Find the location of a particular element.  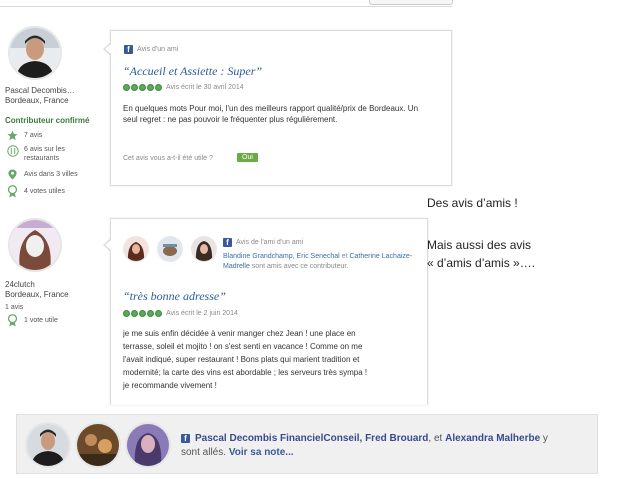

helpful-yes-button: Oui is located at coordinates (247, 157).